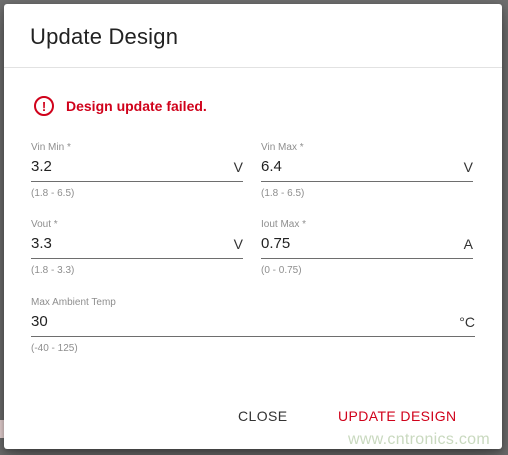 Image resolution: width=508 pixels, height=455 pixels. I want to click on update-design-button: UPDATE DESIGN, so click(397, 416).